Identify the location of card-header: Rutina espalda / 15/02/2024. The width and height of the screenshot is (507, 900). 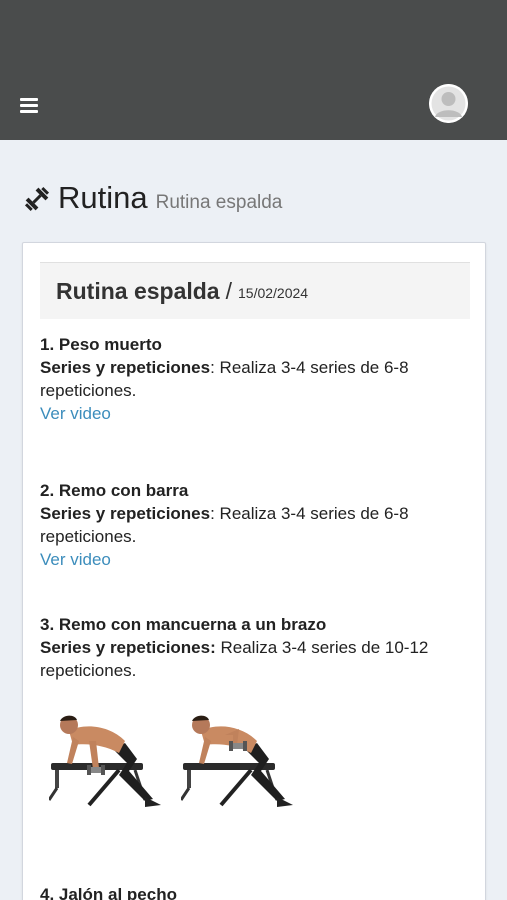
(255, 290).